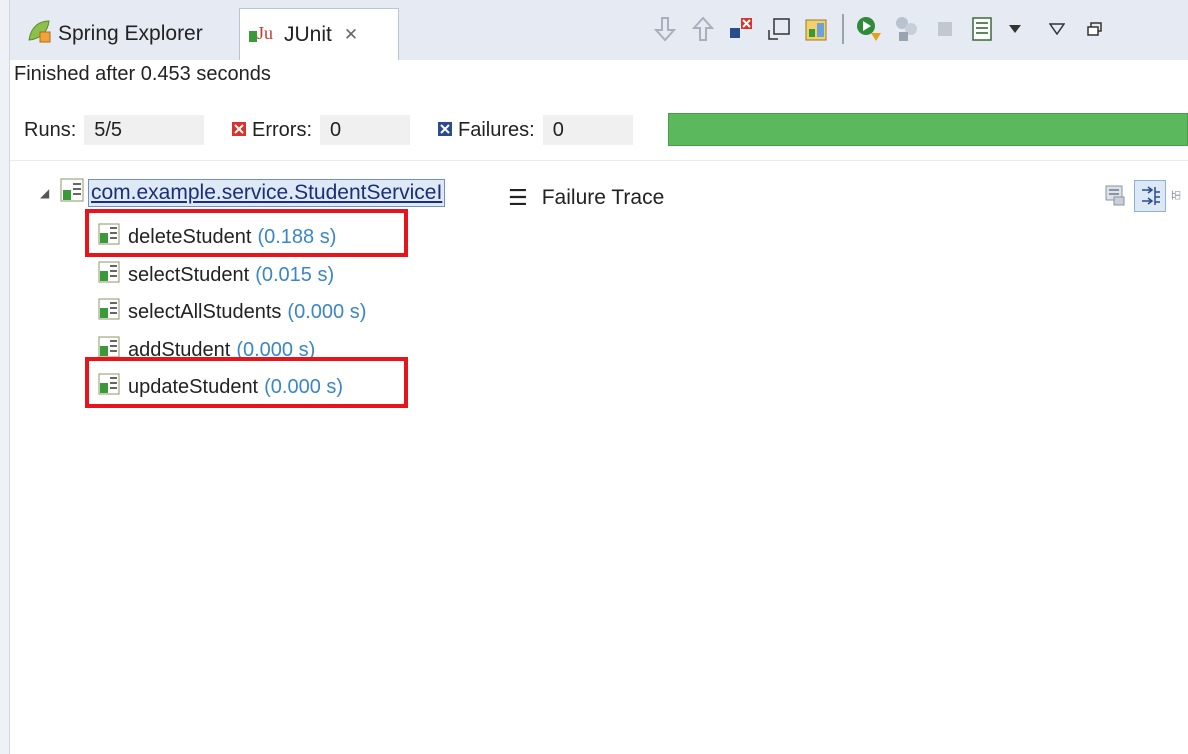 Image resolution: width=1188 pixels, height=754 pixels. Describe the element at coordinates (496, 129) in the screenshot. I see `failures-label: Failures:` at that location.